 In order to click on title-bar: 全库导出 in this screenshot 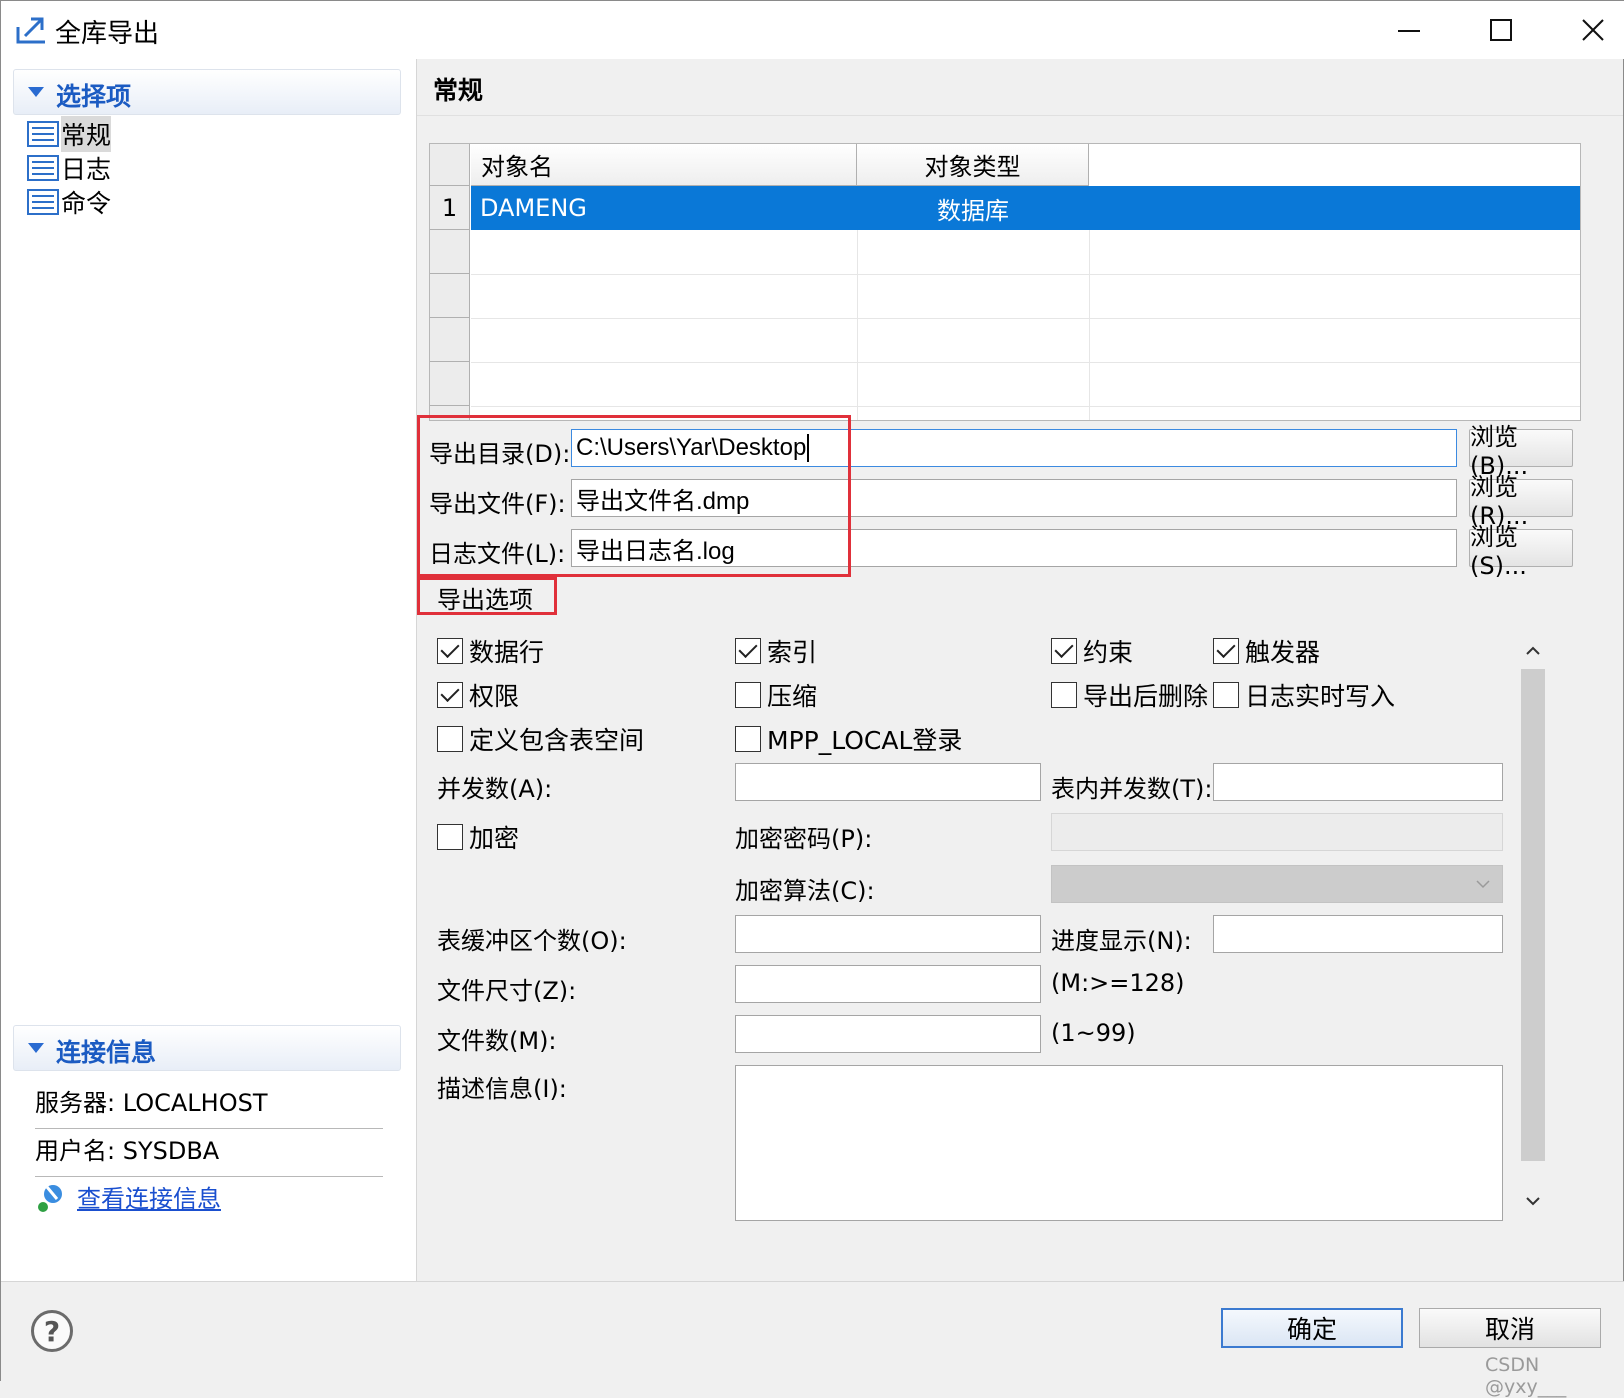, I will do `click(812, 30)`.